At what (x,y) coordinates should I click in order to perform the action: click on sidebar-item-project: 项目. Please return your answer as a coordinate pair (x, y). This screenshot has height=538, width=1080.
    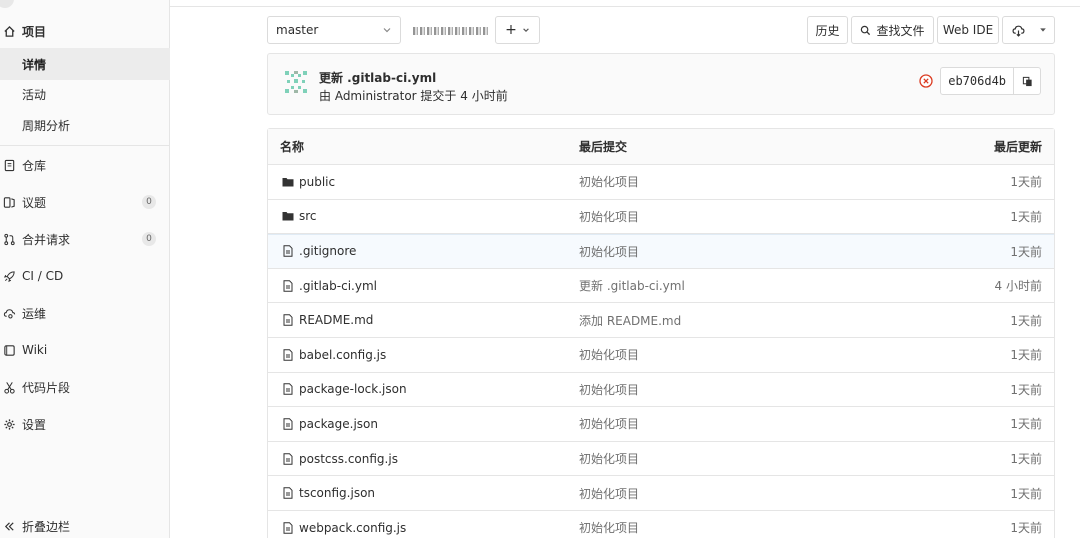
    Looking at the image, I should click on (85, 31).